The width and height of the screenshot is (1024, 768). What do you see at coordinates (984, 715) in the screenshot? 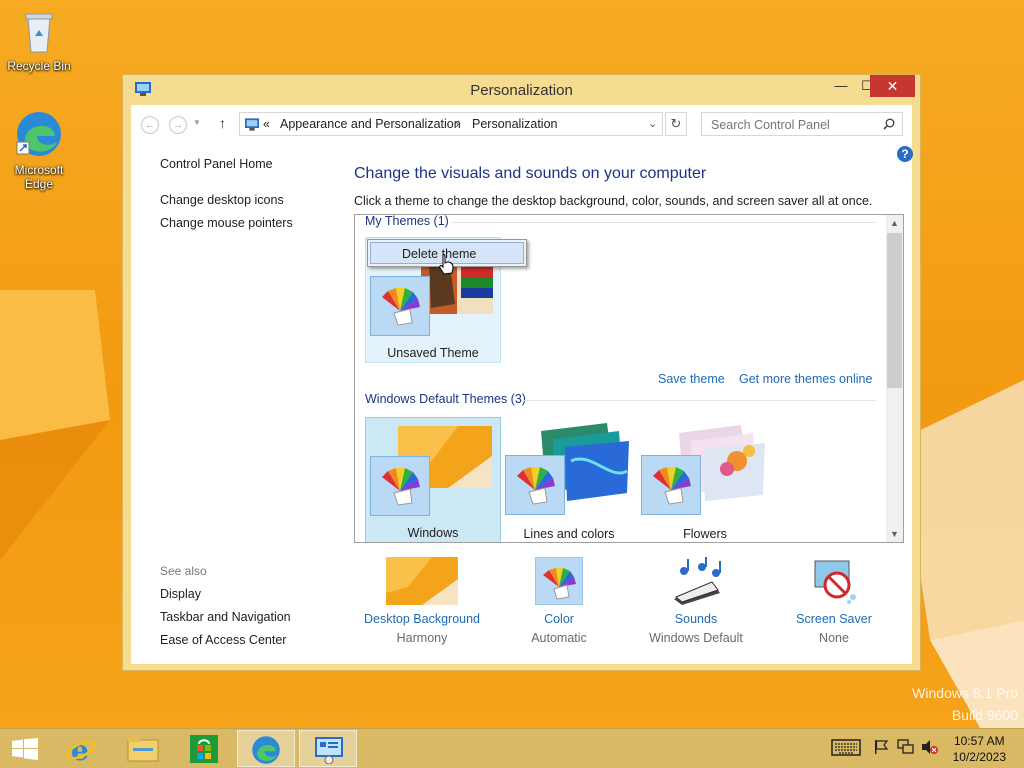
I see `watermark-build: Build 9600` at bounding box center [984, 715].